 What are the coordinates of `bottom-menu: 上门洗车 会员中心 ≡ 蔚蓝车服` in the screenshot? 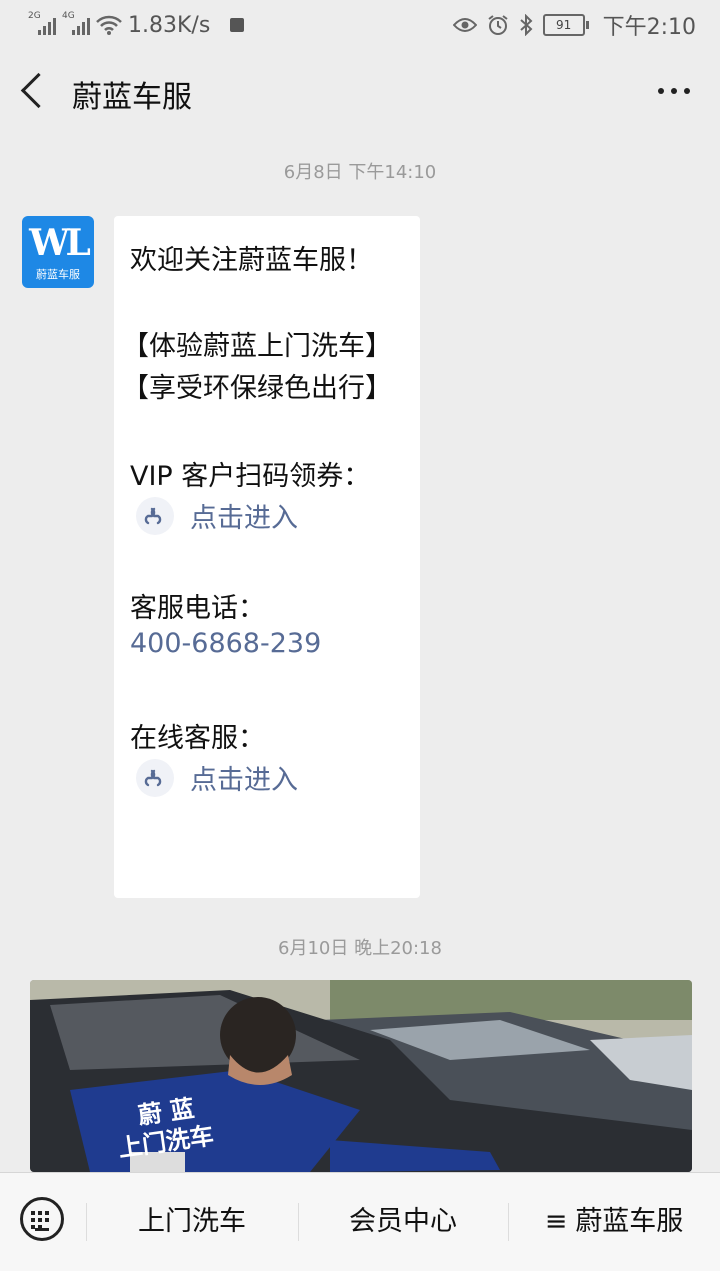 It's located at (360, 1221).